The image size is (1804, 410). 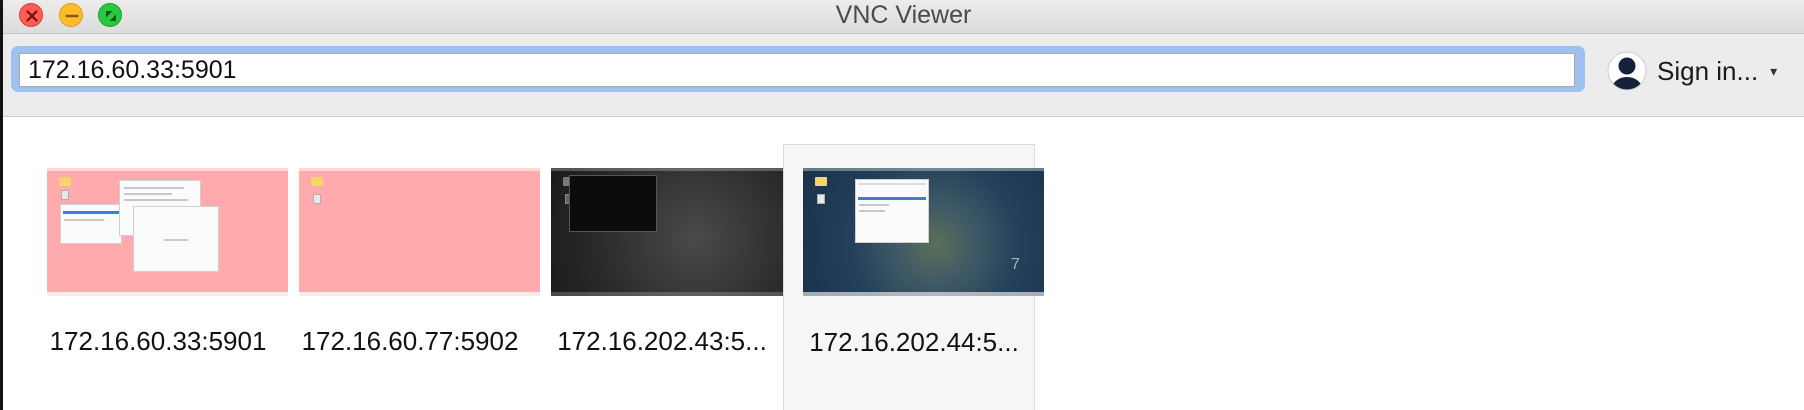 I want to click on chevron-down-icon: ▾, so click(x=1774, y=70).